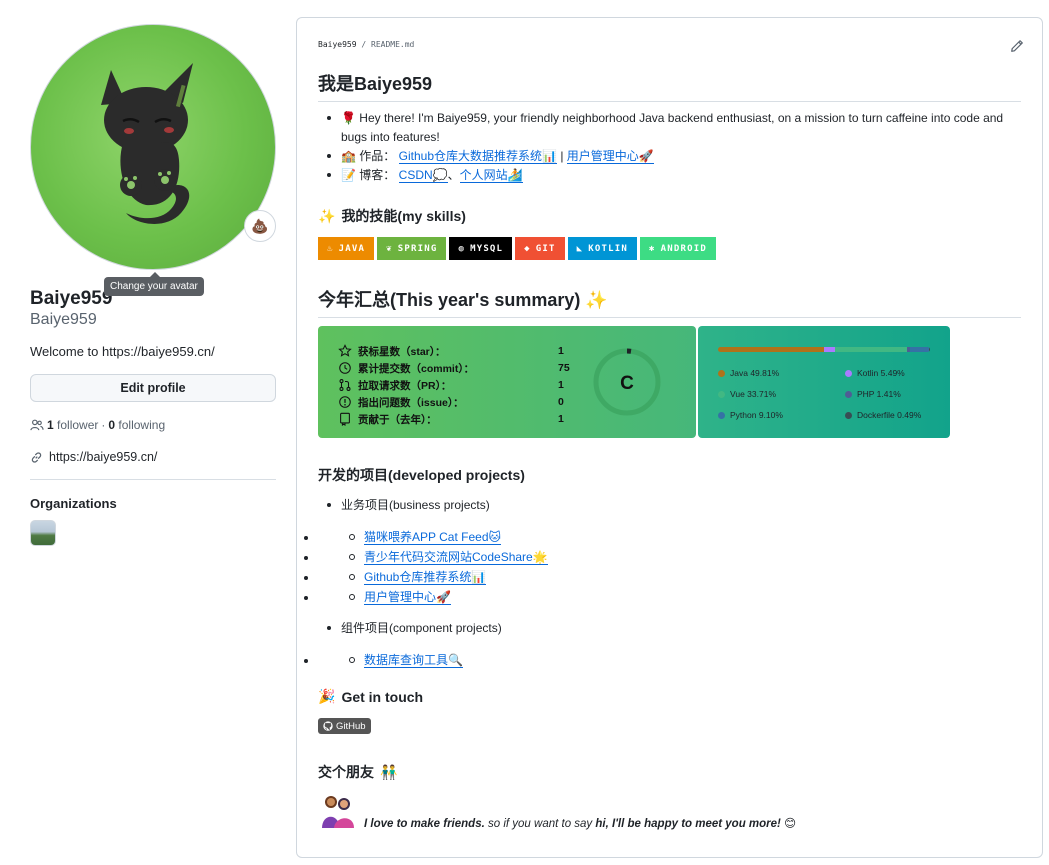 The height and width of the screenshot is (865, 1049). What do you see at coordinates (669, 175) in the screenshot?
I see `blog-item: 📝 博客： CSDN💭、个人网站🏄` at bounding box center [669, 175].